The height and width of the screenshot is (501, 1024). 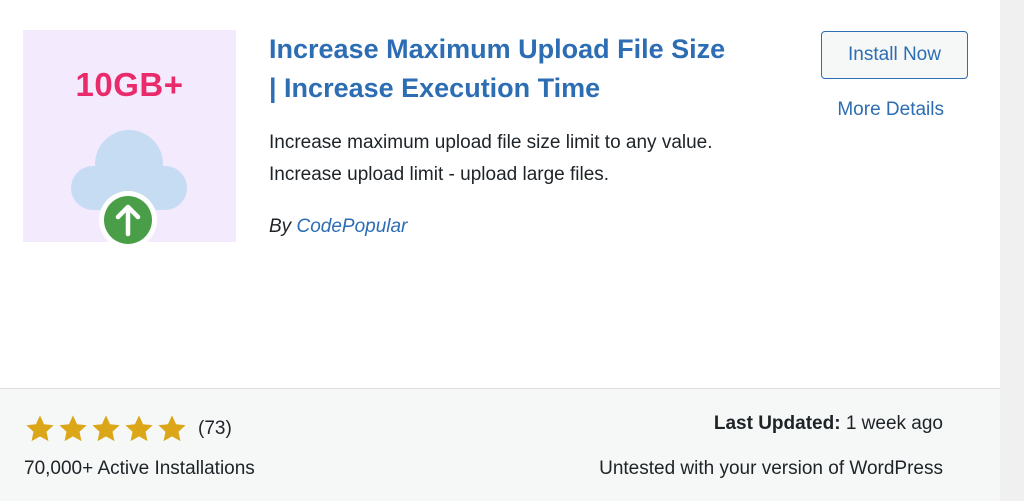 What do you see at coordinates (280, 226) in the screenshot?
I see `author-prefix: By` at bounding box center [280, 226].